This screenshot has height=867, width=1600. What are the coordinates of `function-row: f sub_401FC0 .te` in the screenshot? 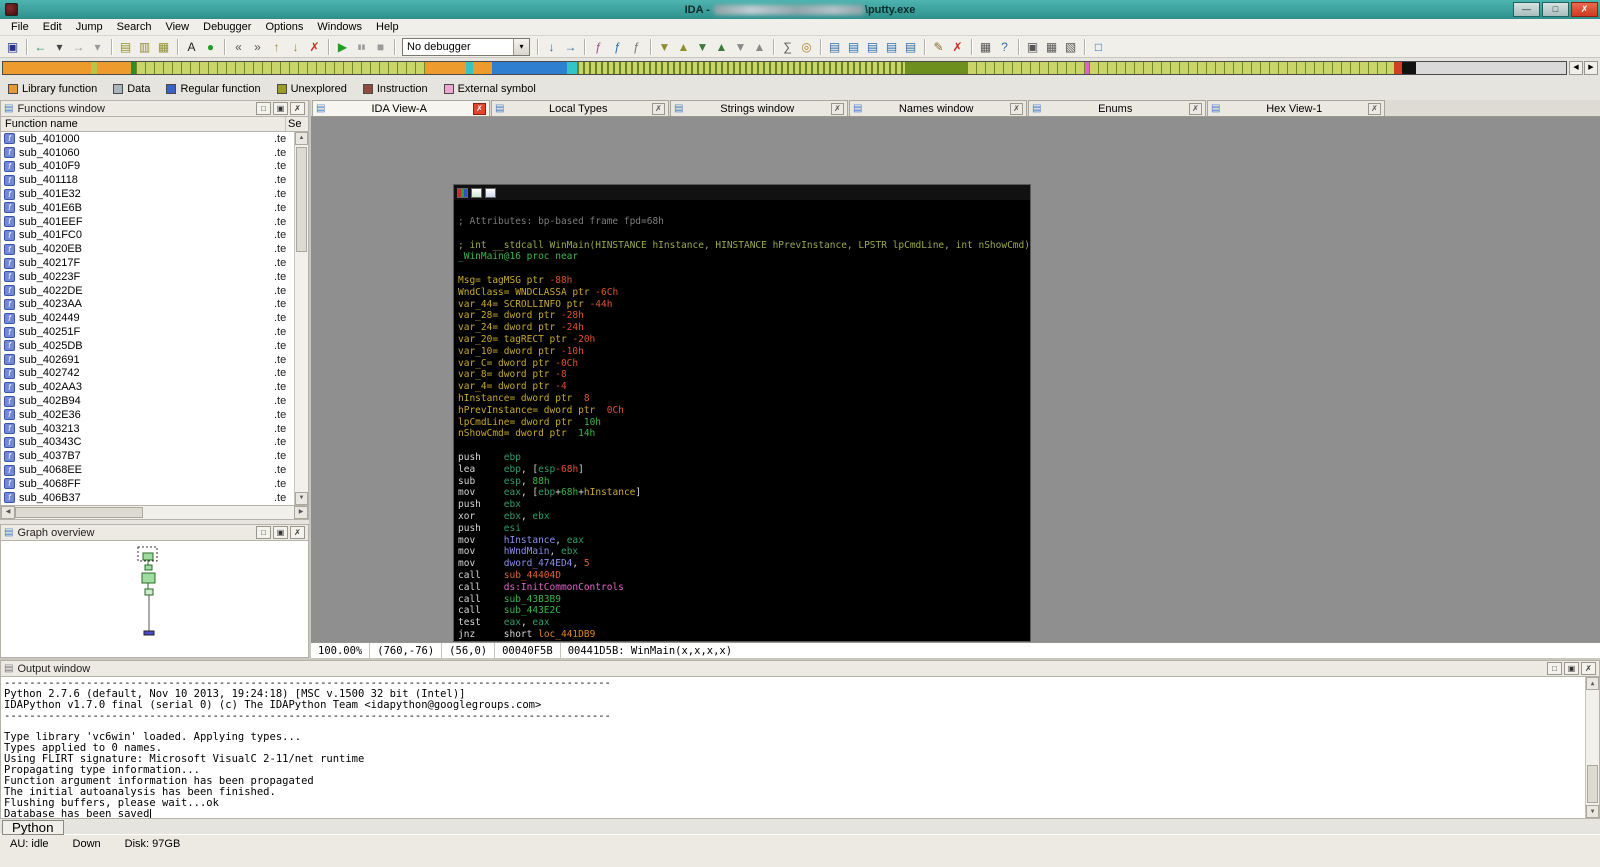 It's located at (147, 236).